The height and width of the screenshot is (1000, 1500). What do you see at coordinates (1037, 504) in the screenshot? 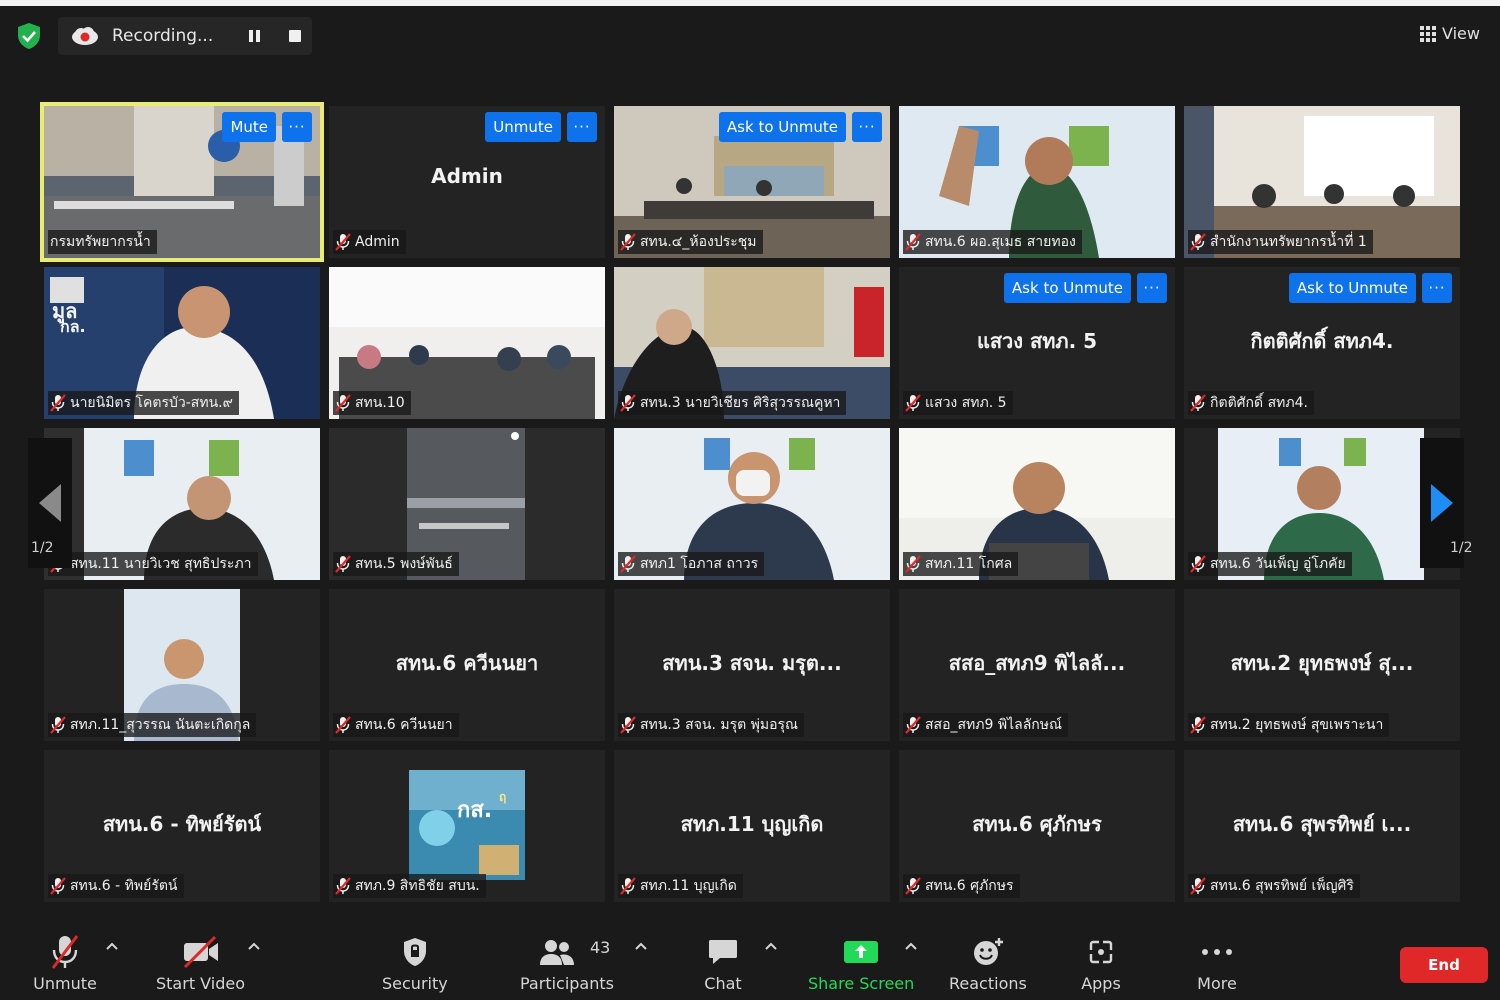
I see `participant-tile: สทภ.11 โกศล` at bounding box center [1037, 504].